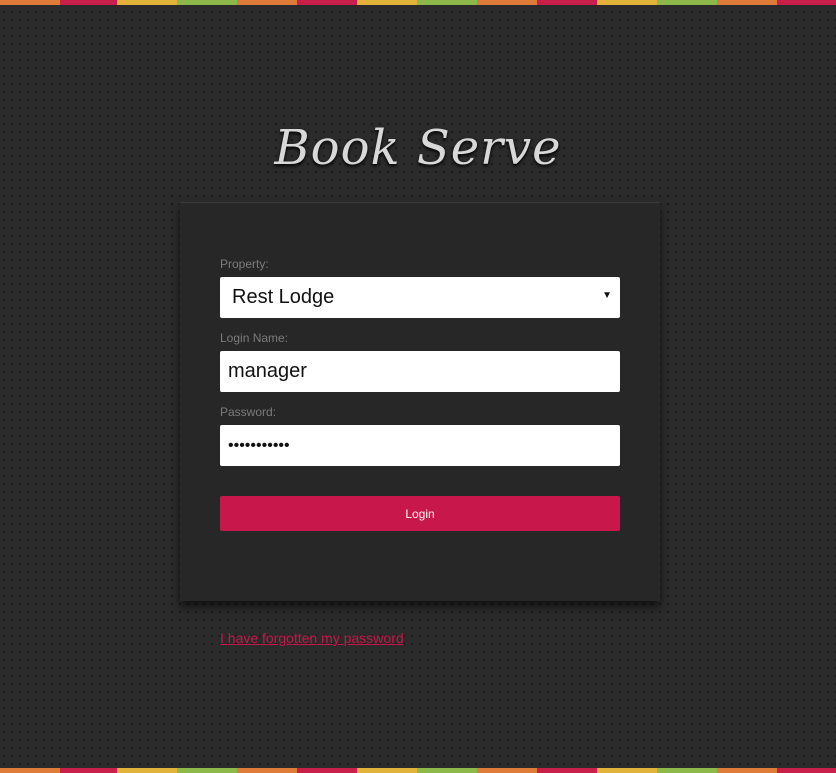 The height and width of the screenshot is (773, 836). Describe the element at coordinates (420, 371) in the screenshot. I see `login-name-input: manager` at that location.